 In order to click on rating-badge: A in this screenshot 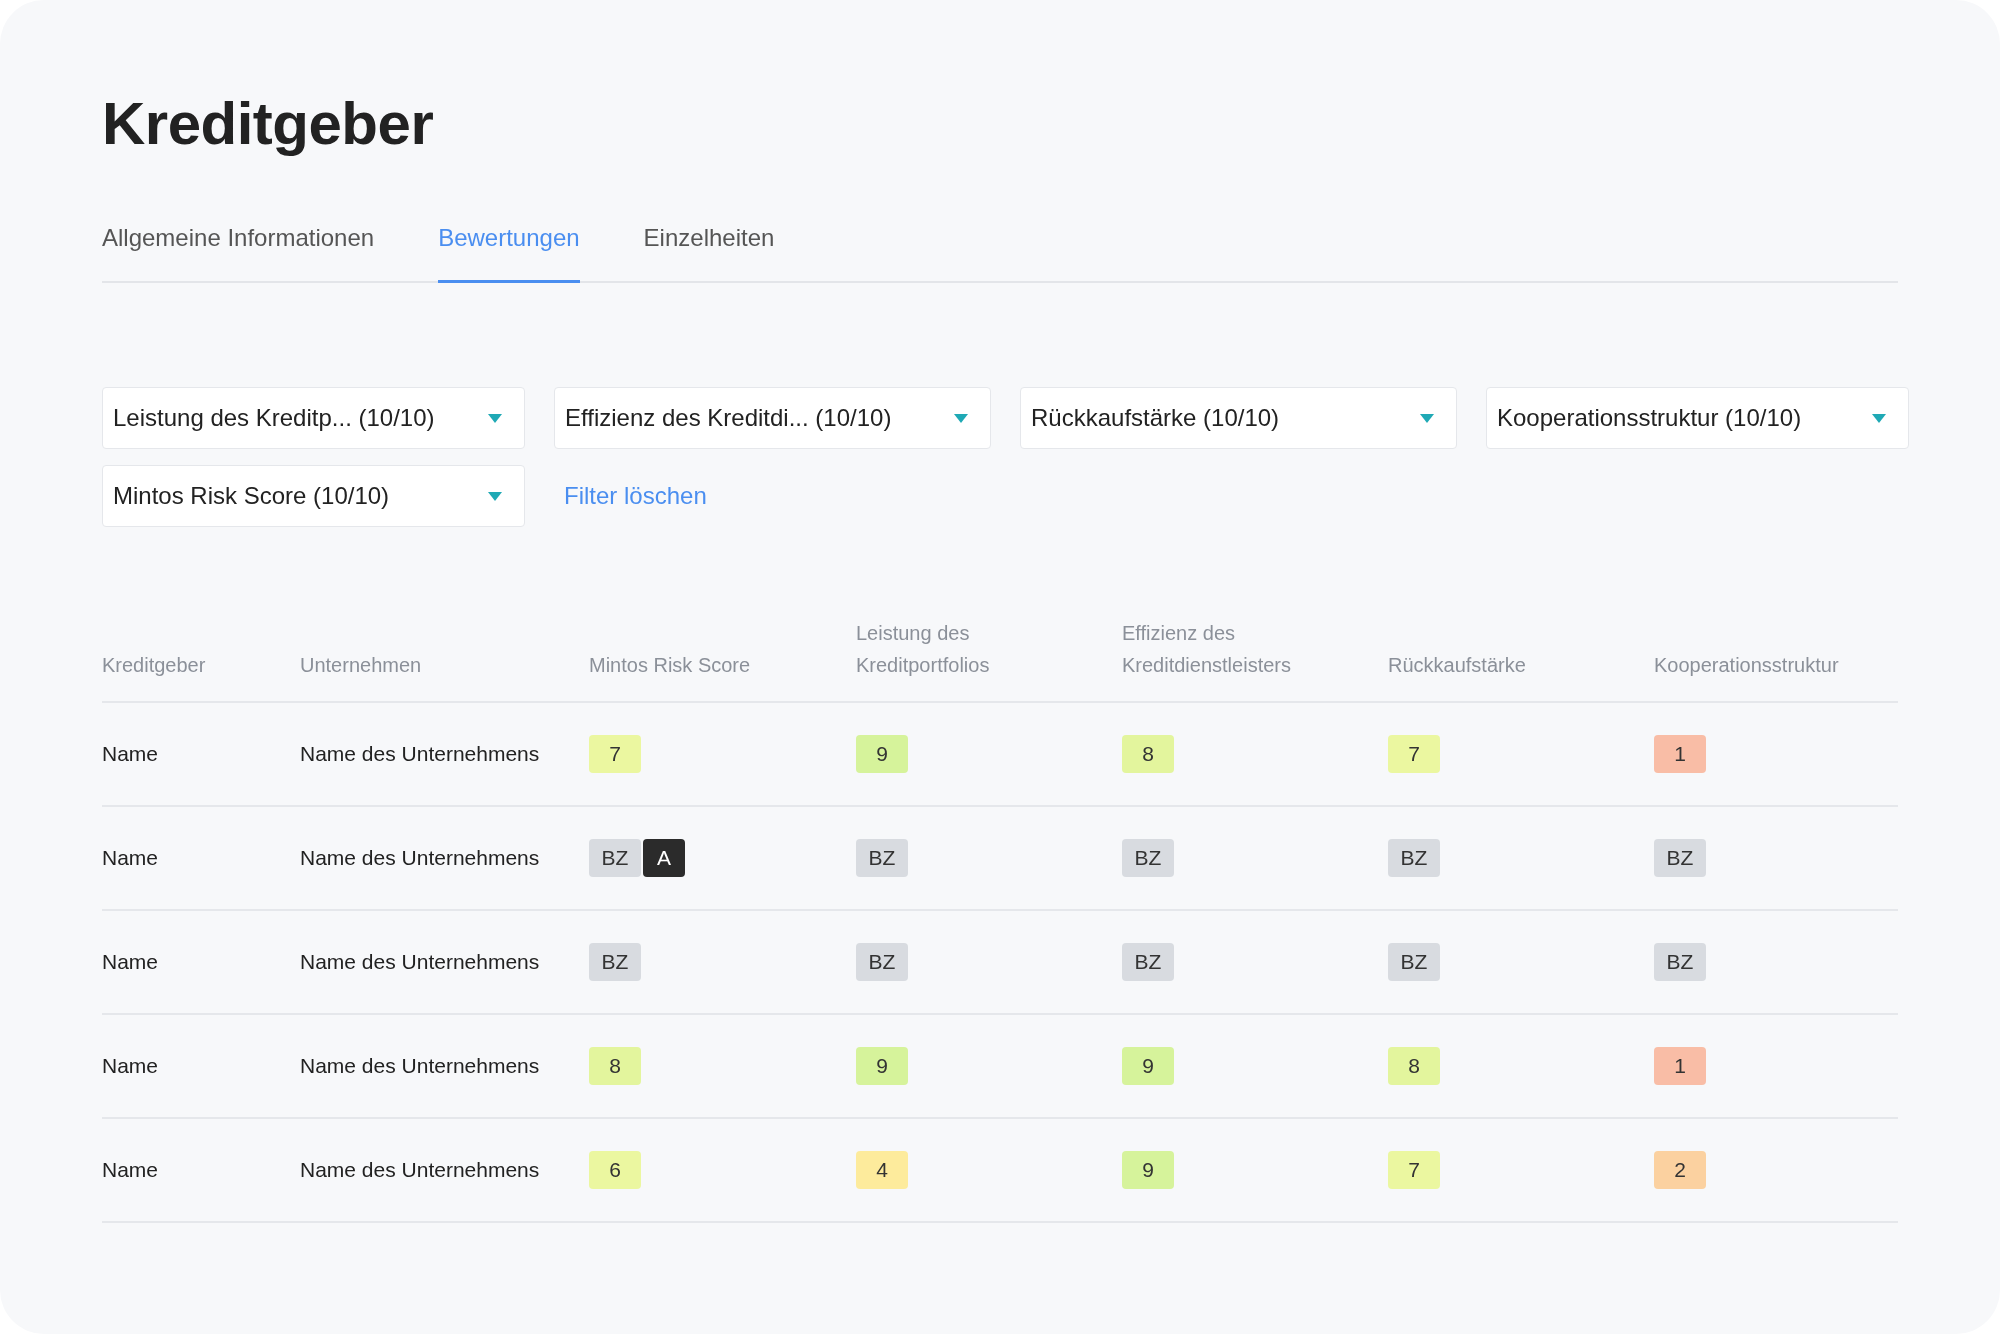, I will do `click(664, 858)`.